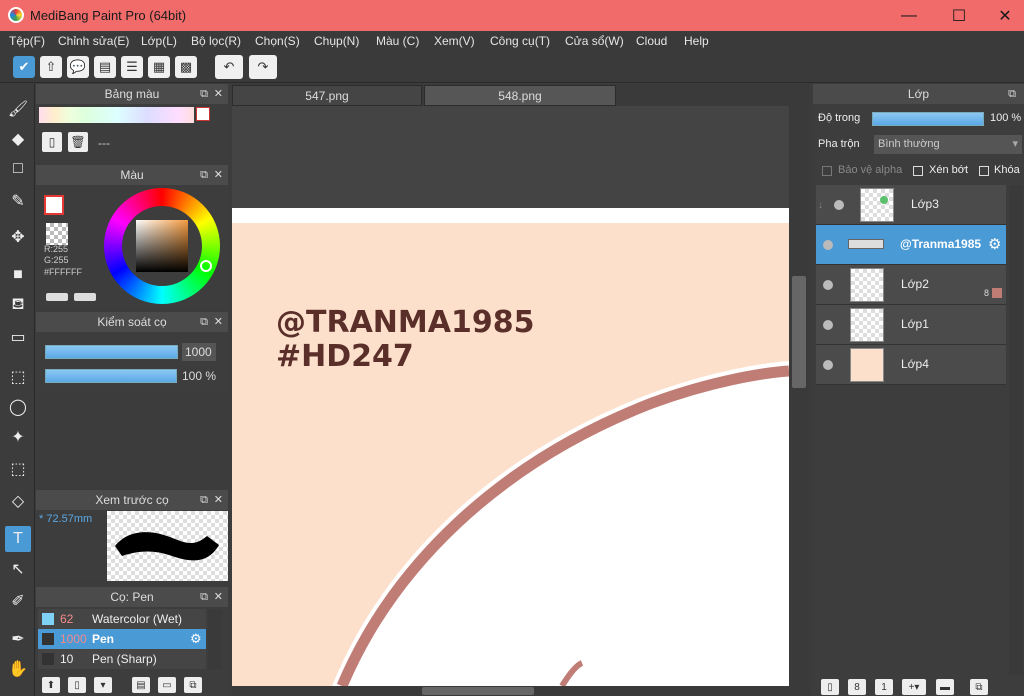 The height and width of the screenshot is (696, 1024). What do you see at coordinates (78, 67) in the screenshot?
I see `comment-icon: 💬` at bounding box center [78, 67].